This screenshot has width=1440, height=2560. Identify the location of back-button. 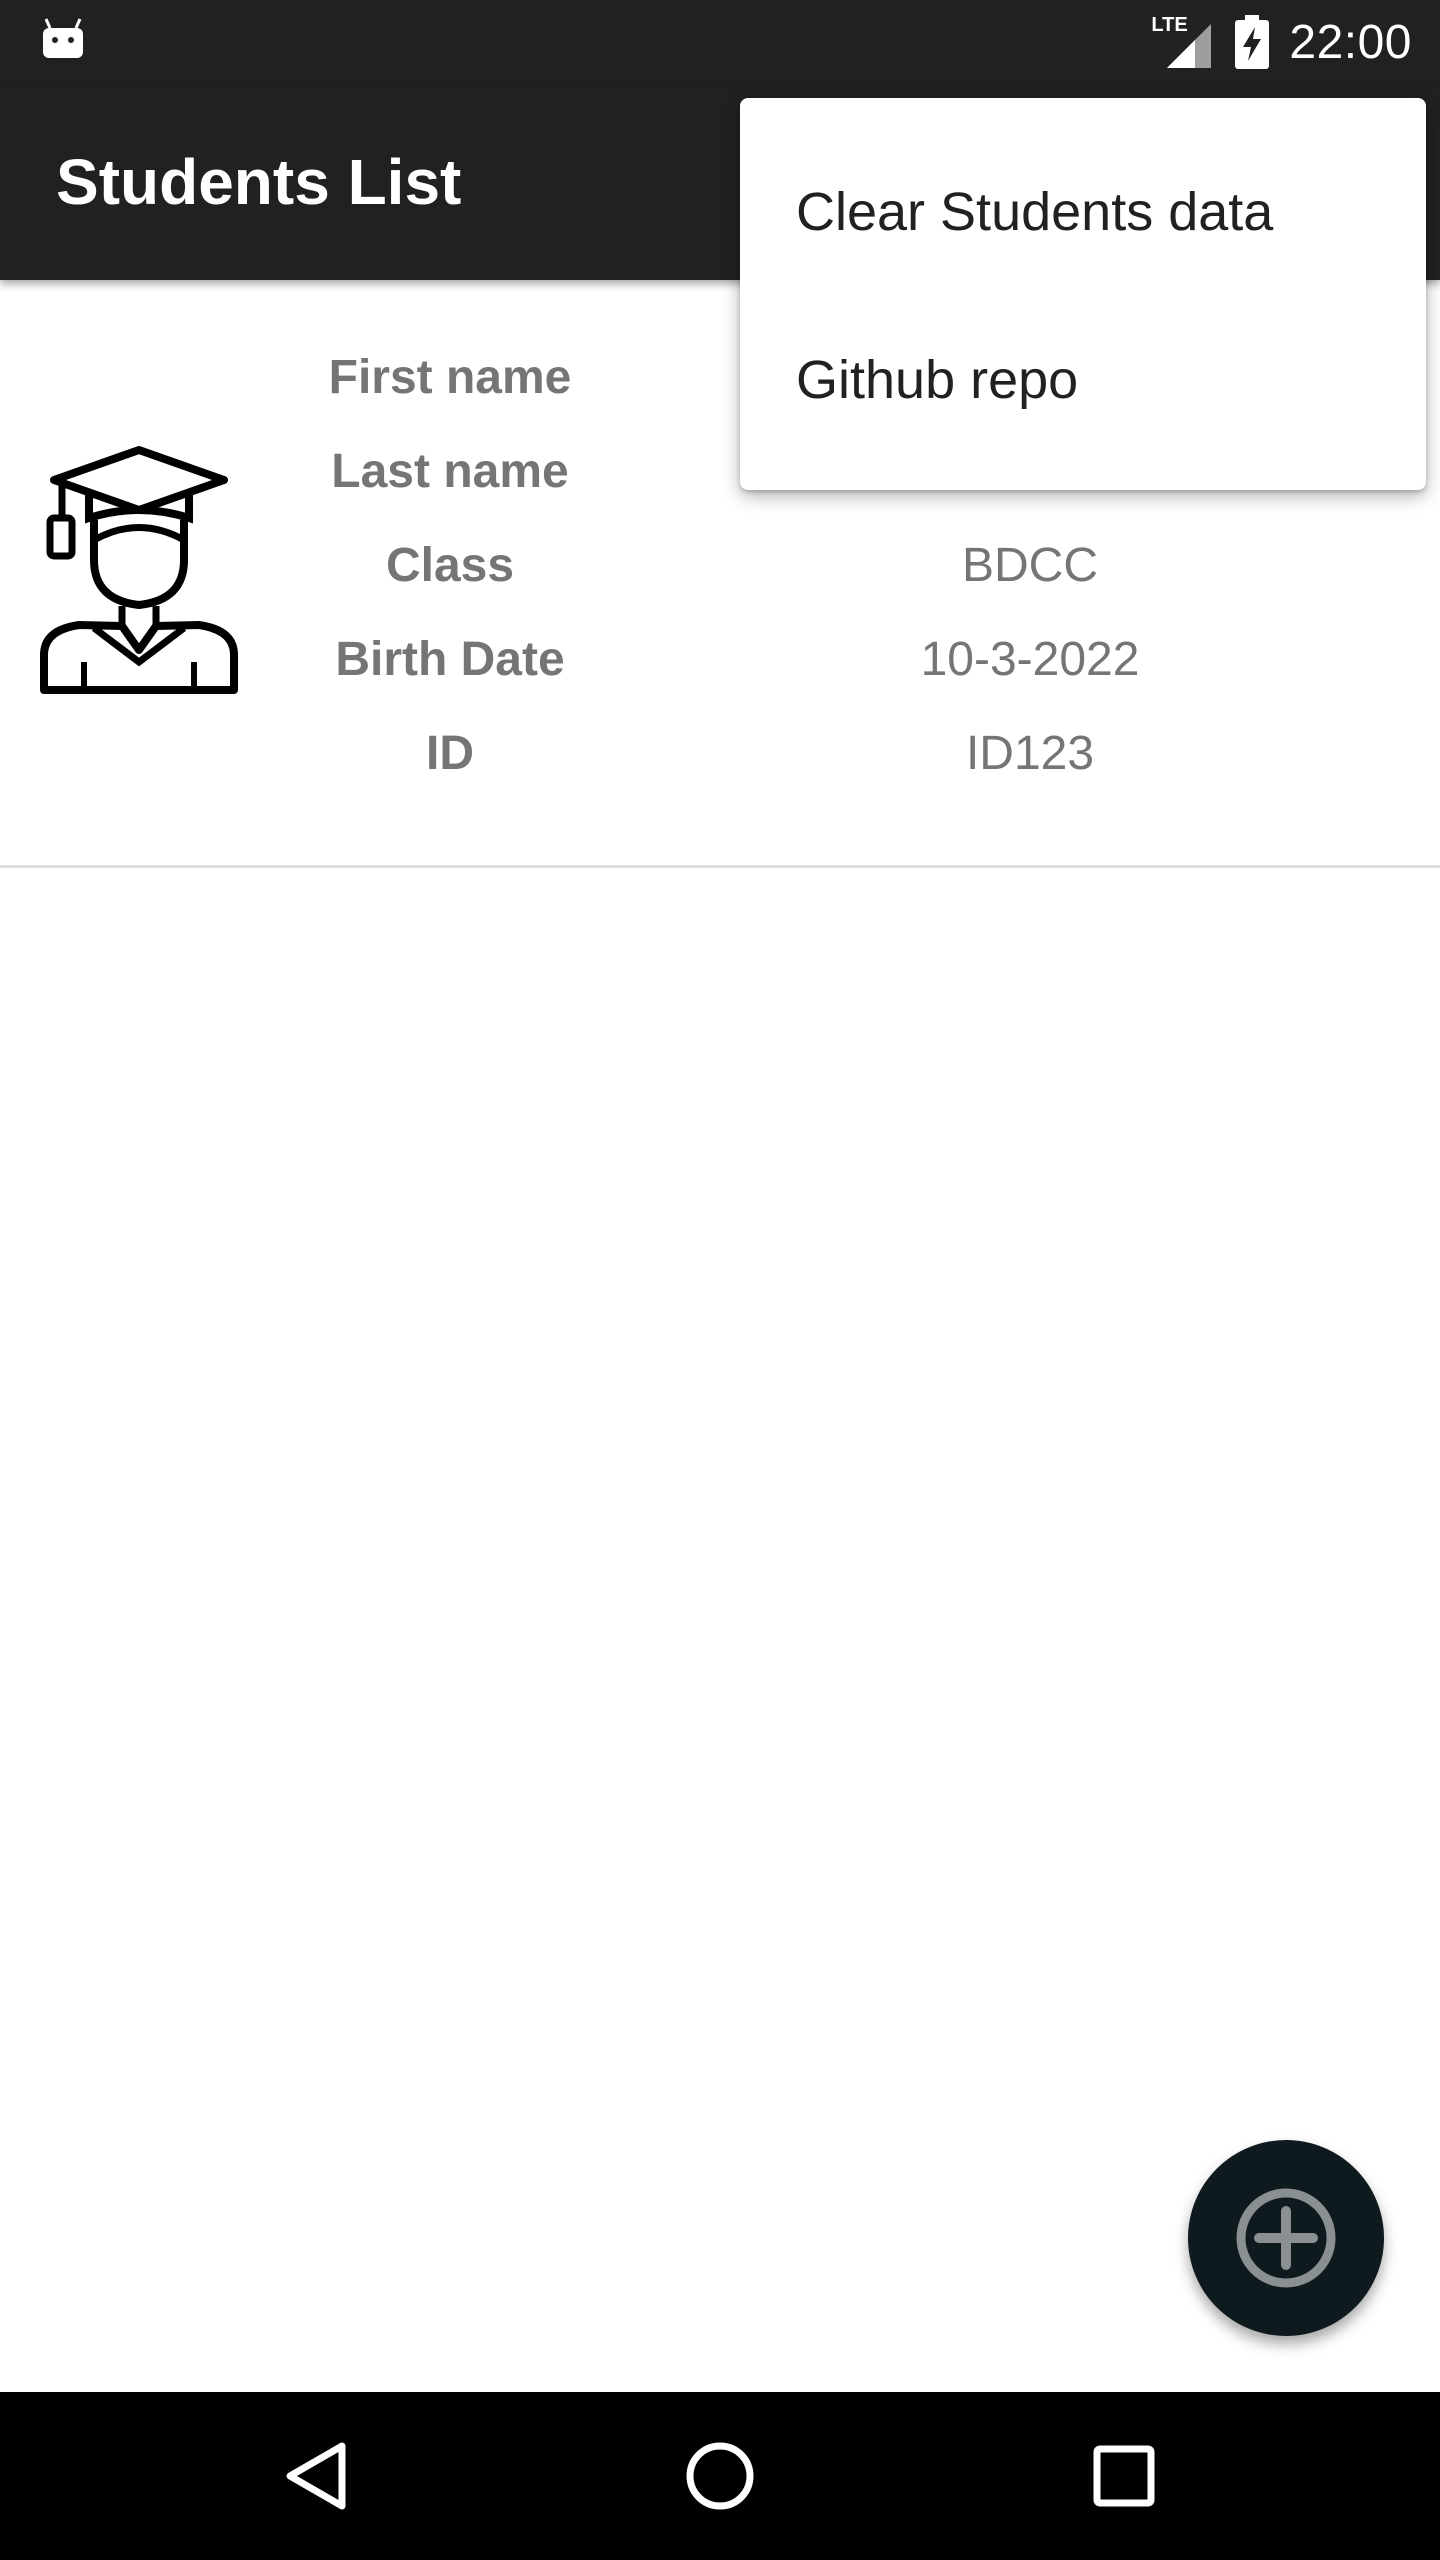
(316, 2476).